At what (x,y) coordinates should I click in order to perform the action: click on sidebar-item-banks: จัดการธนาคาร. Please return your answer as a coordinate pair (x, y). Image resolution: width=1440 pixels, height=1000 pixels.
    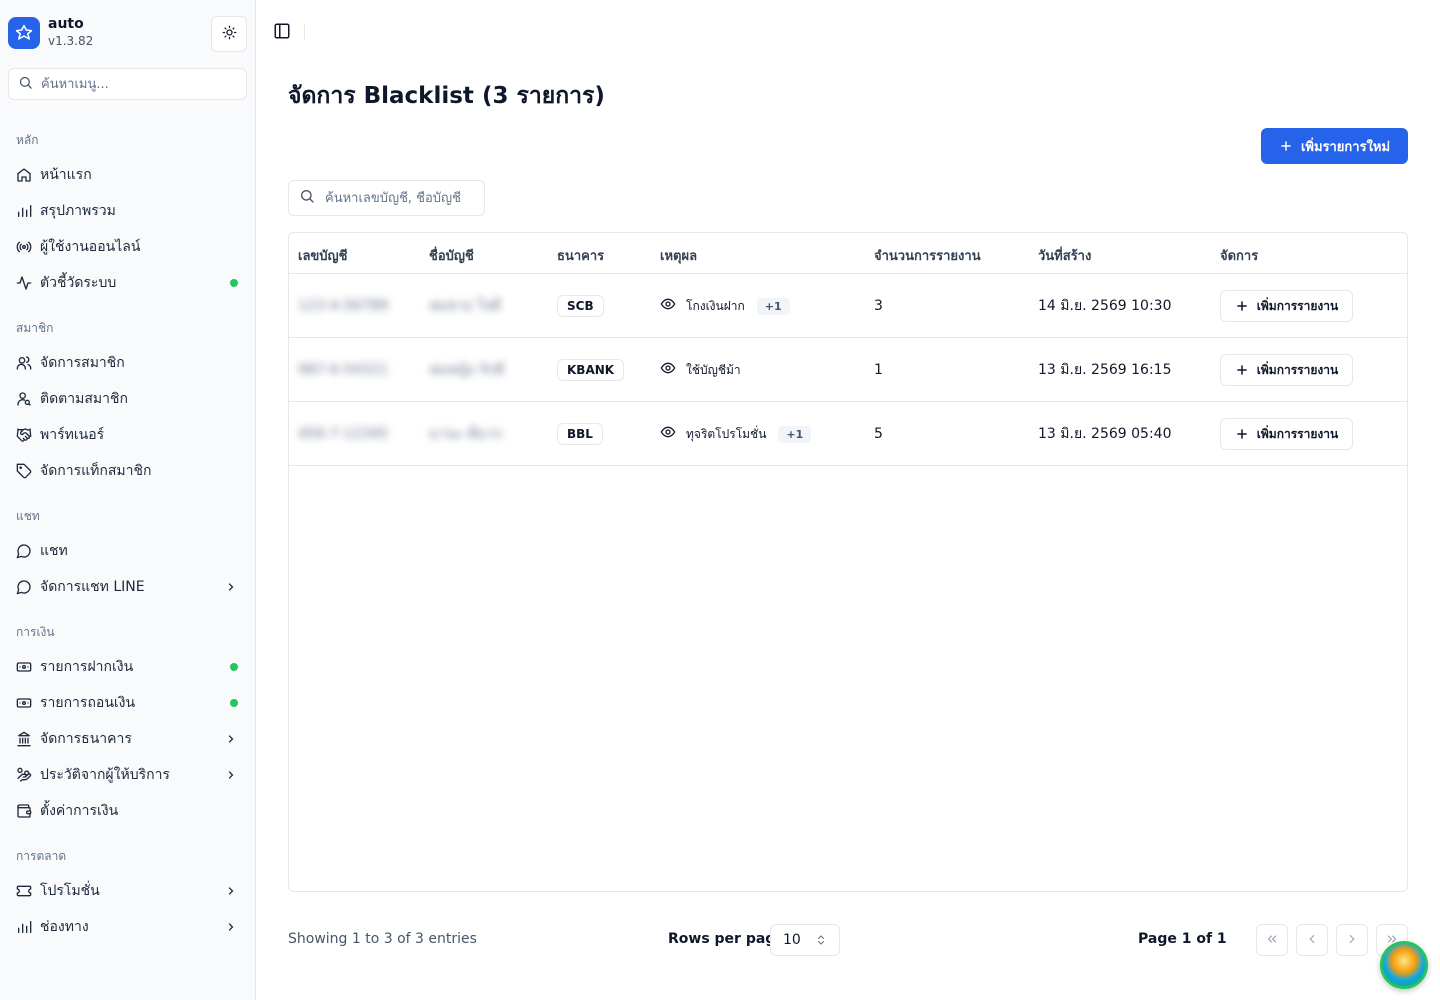
    Looking at the image, I should click on (127, 739).